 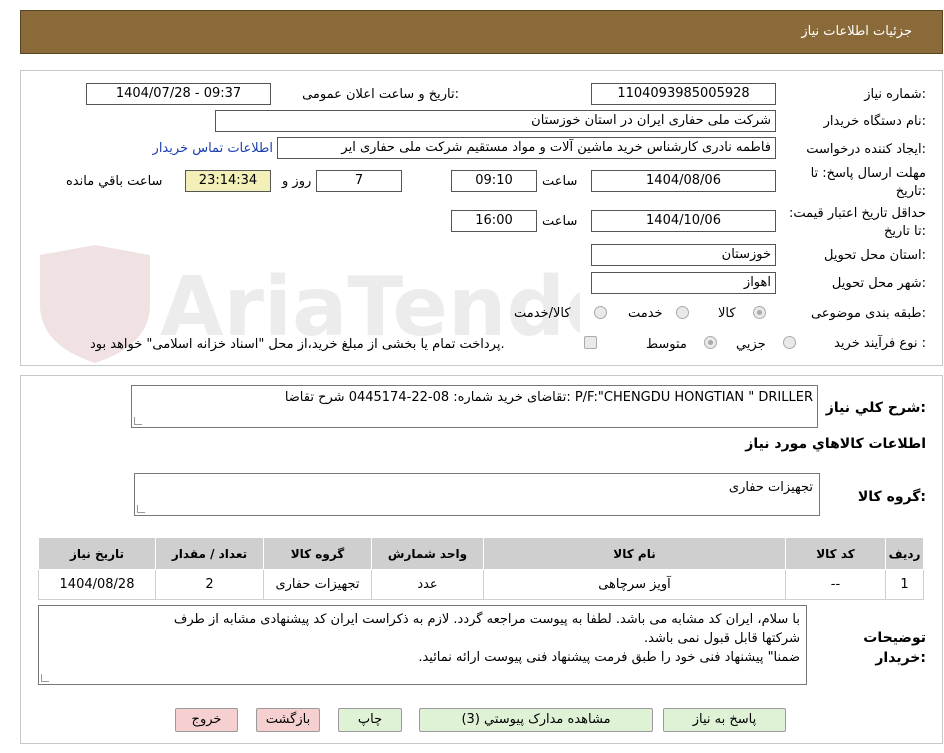 What do you see at coordinates (710, 342) in the screenshot?
I see `process-radio-medium` at bounding box center [710, 342].